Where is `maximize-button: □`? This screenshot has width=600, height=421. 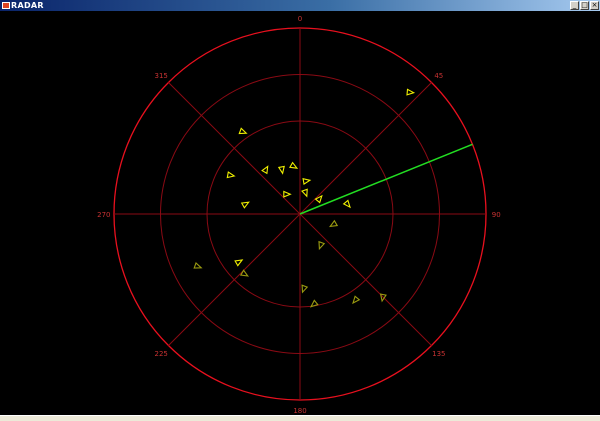 maximize-button: □ is located at coordinates (584, 5).